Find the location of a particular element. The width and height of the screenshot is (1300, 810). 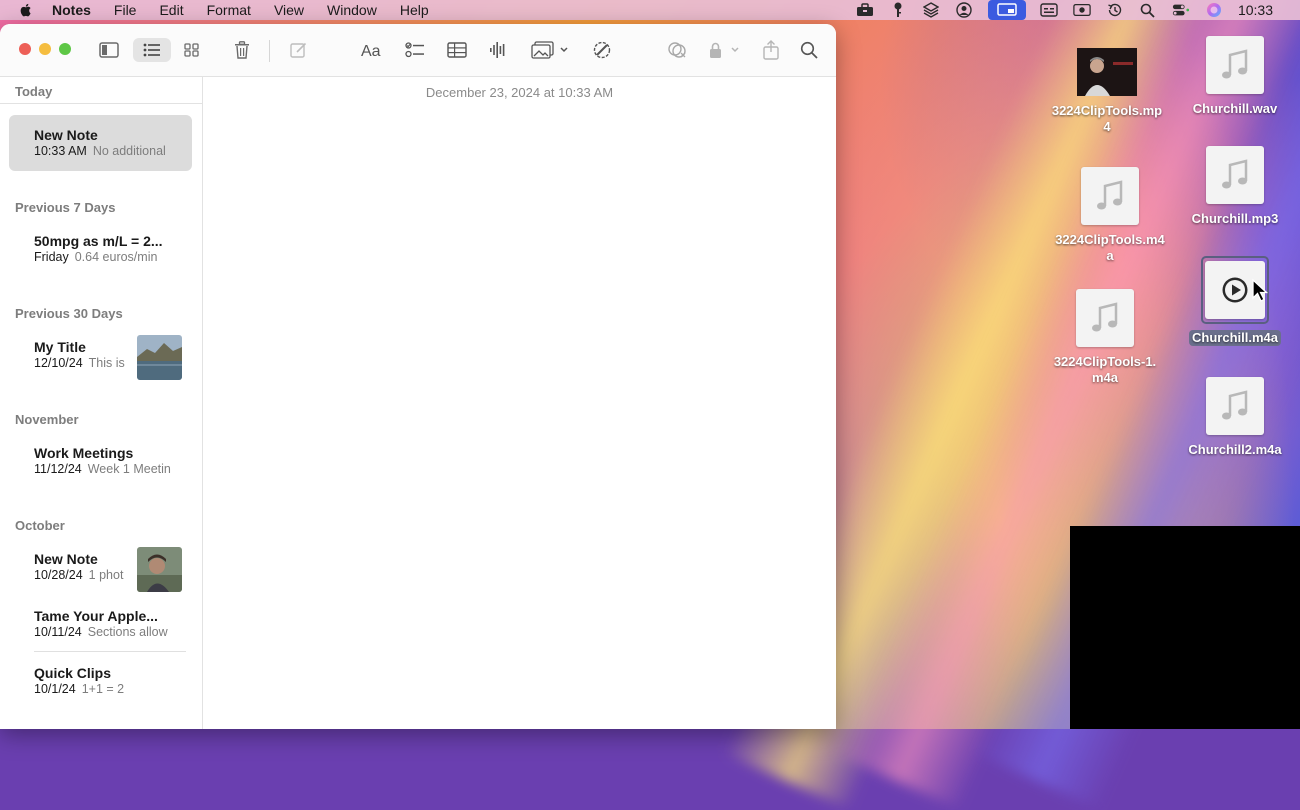

note-date: 12/10/24 is located at coordinates (58, 363).